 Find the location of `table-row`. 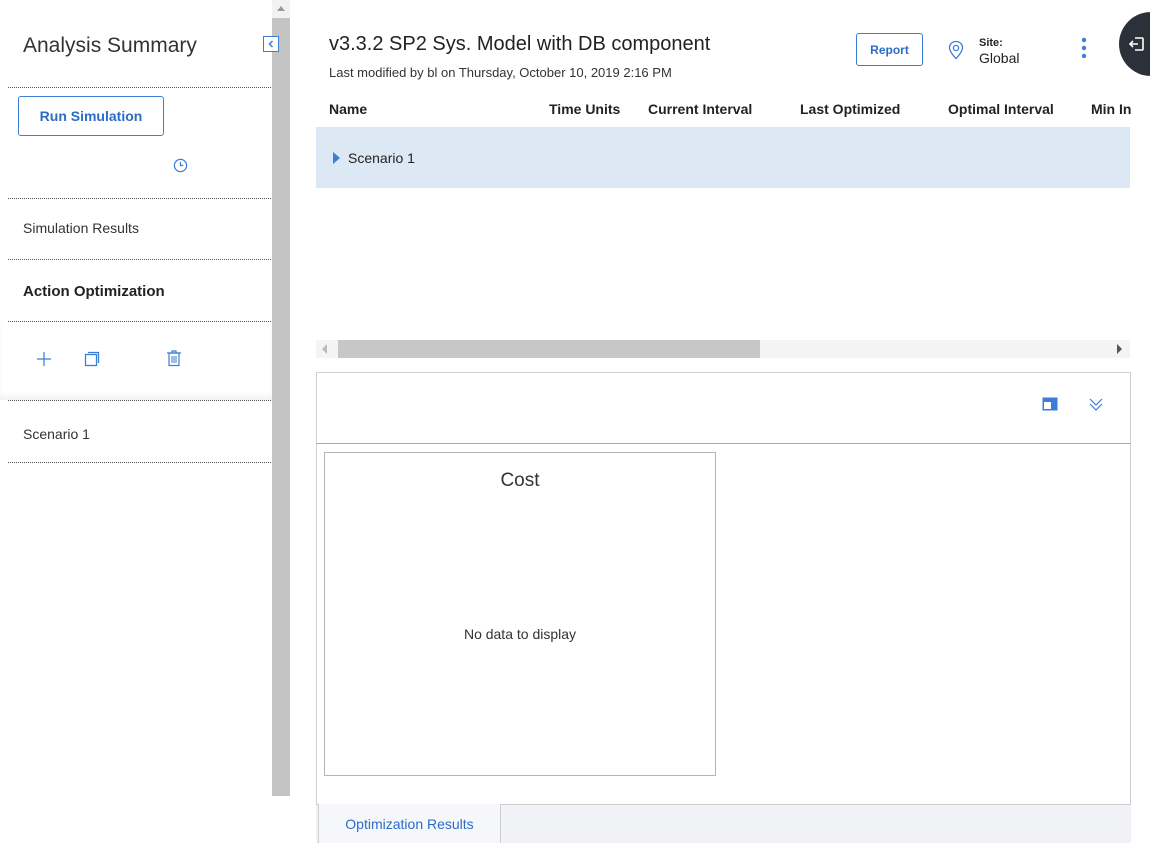

table-row is located at coordinates (723, 158).